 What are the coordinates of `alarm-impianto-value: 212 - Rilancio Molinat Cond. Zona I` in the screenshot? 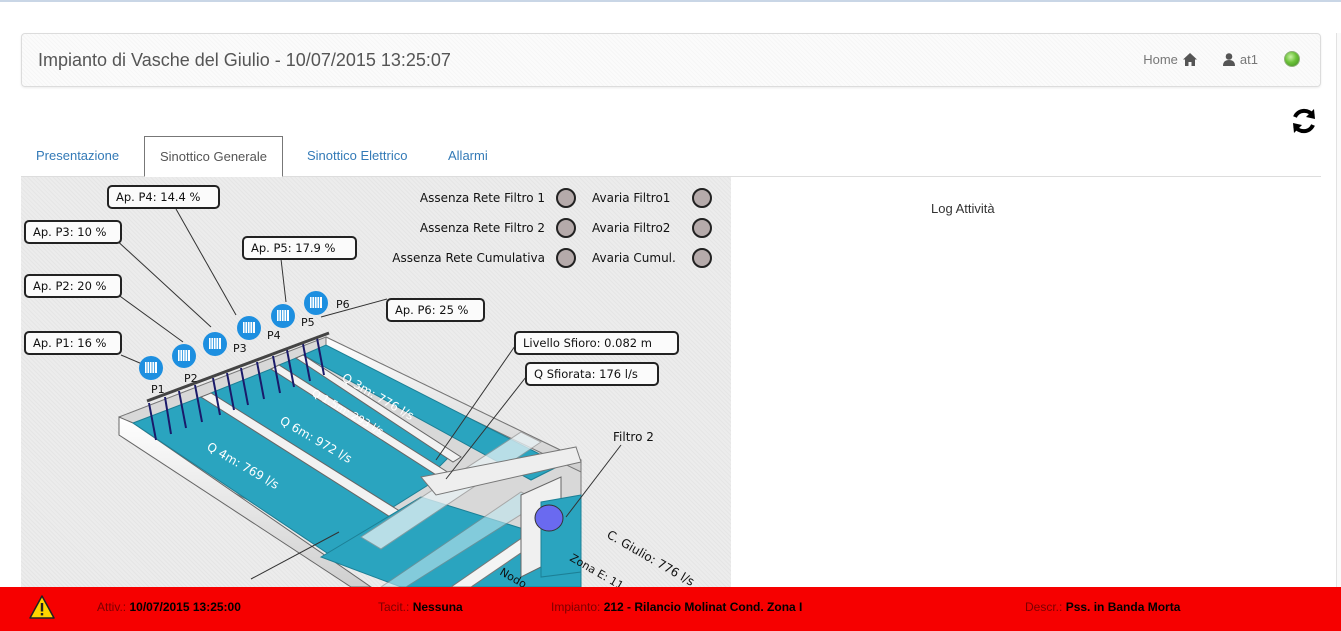 It's located at (703, 607).